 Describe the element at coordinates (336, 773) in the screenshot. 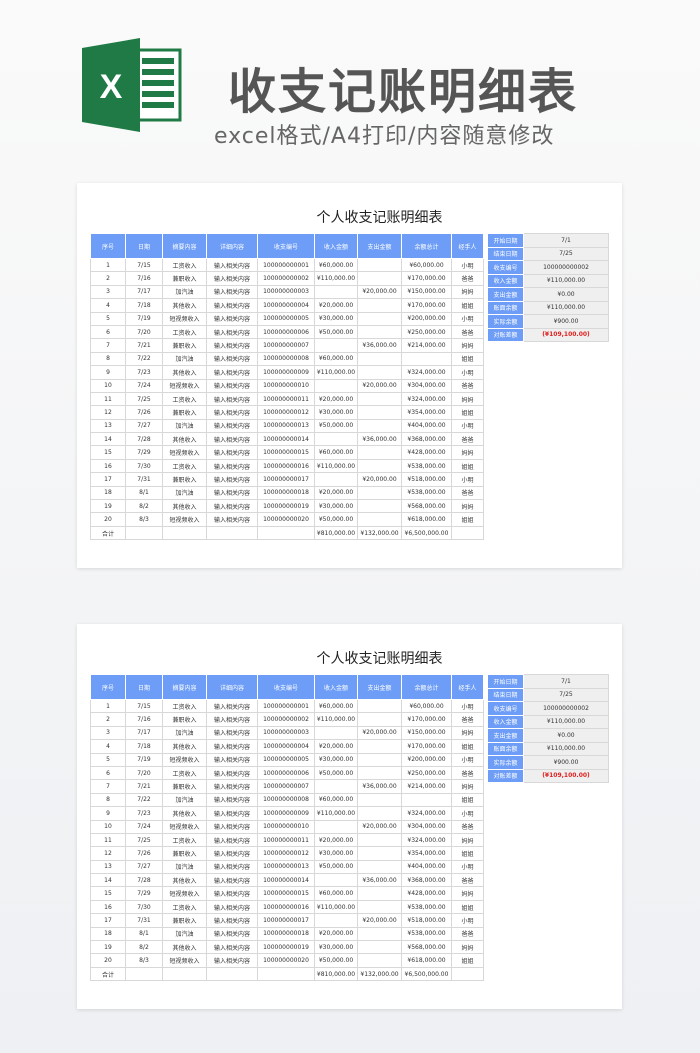

I see `cell-income: ¥50,000.00` at that location.